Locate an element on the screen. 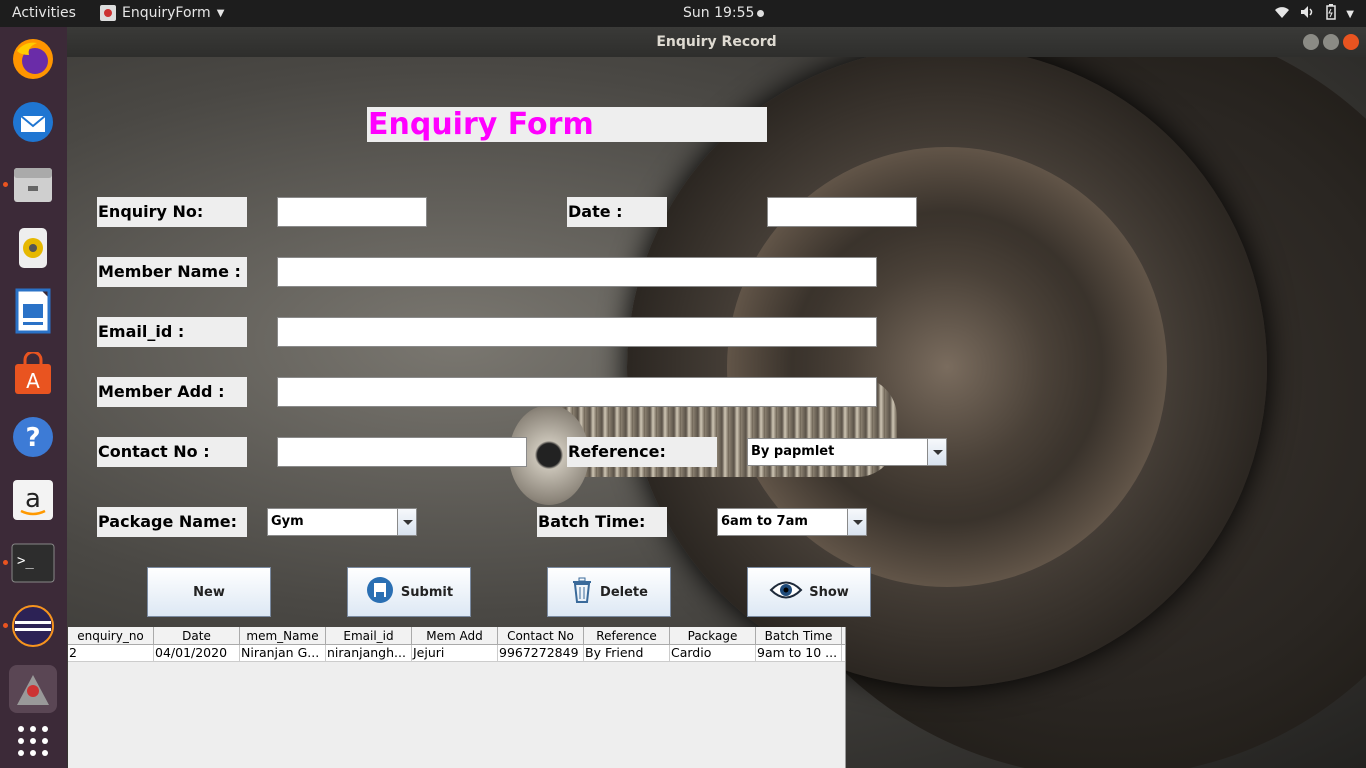  volume-icon is located at coordinates (1308, 14).